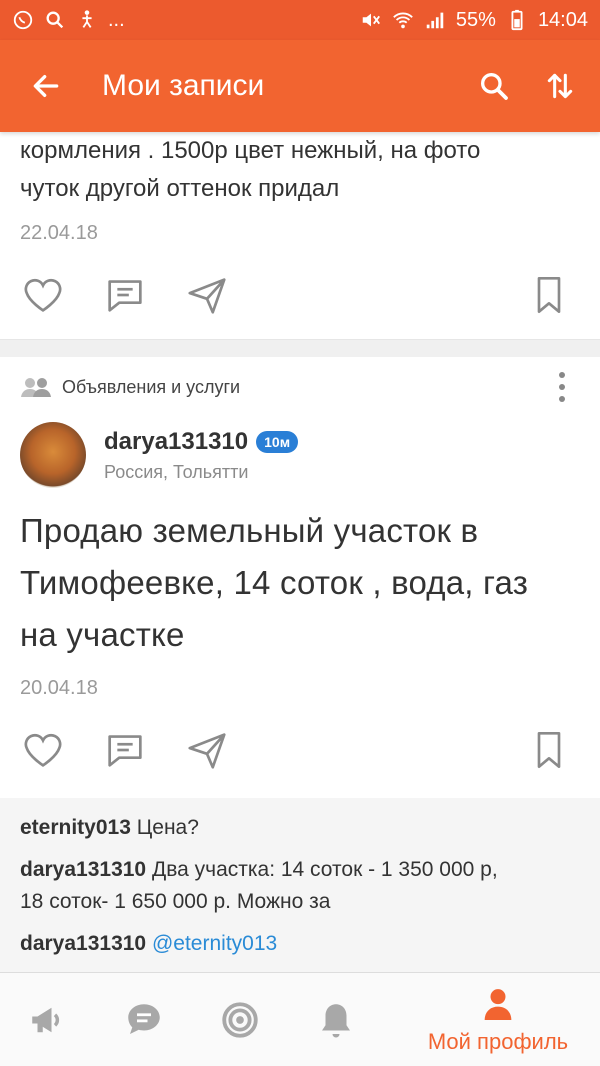  What do you see at coordinates (300, 20) in the screenshot?
I see `status-bar: ... 55% 14:04` at bounding box center [300, 20].